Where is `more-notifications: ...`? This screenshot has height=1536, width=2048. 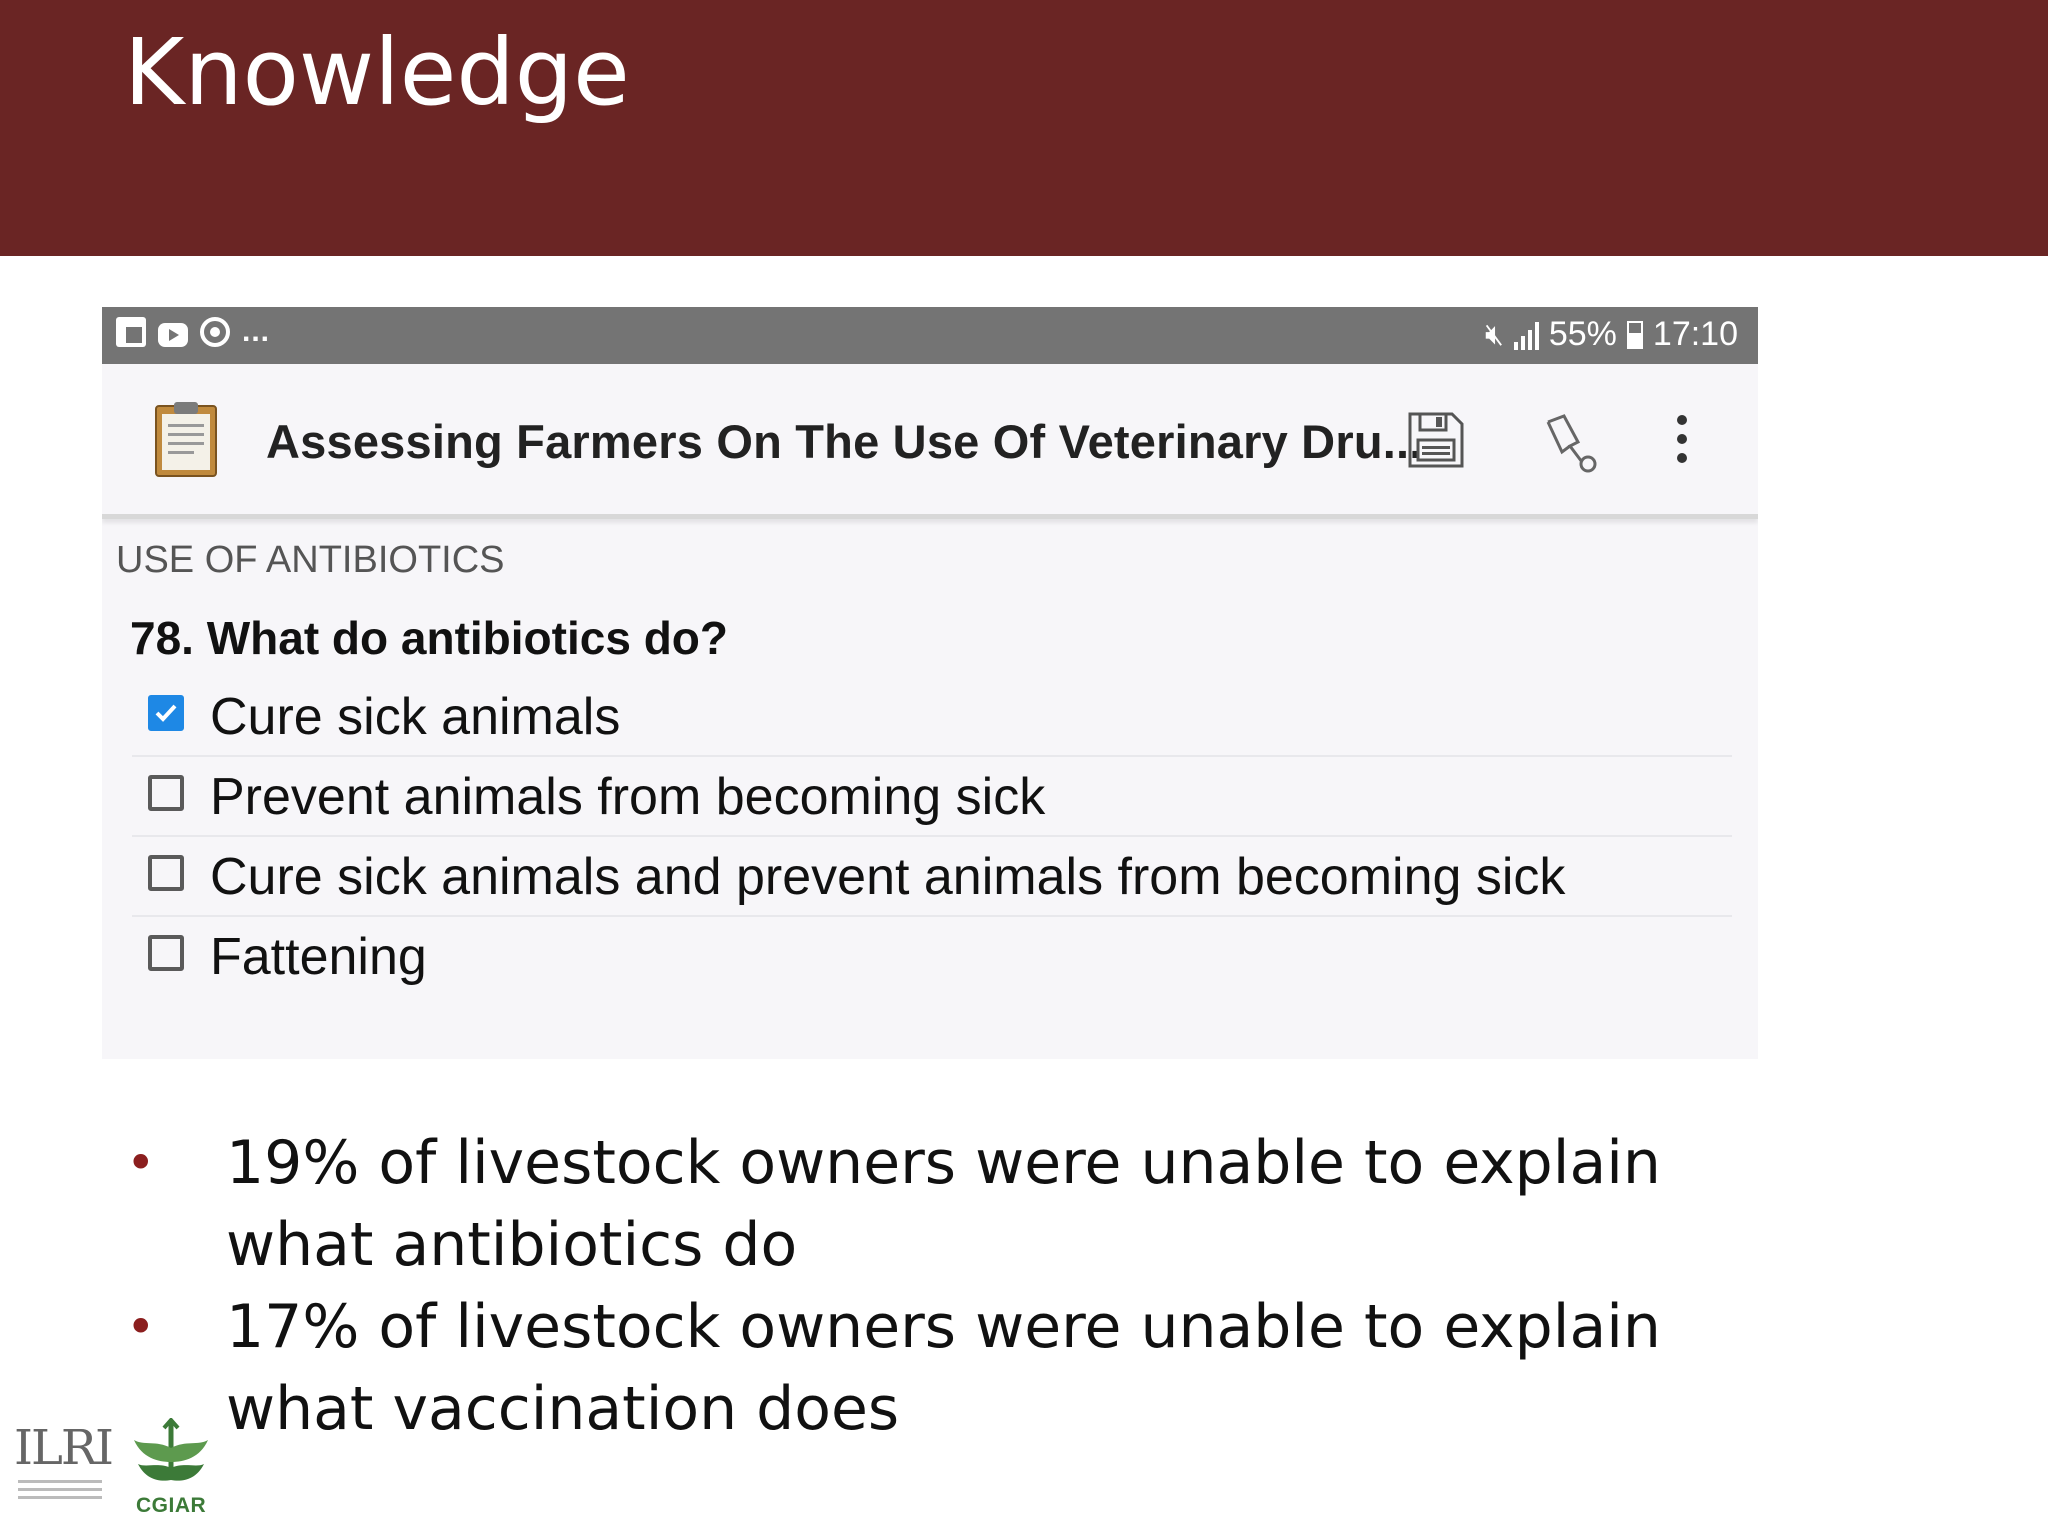 more-notifications: ... is located at coordinates (256, 331).